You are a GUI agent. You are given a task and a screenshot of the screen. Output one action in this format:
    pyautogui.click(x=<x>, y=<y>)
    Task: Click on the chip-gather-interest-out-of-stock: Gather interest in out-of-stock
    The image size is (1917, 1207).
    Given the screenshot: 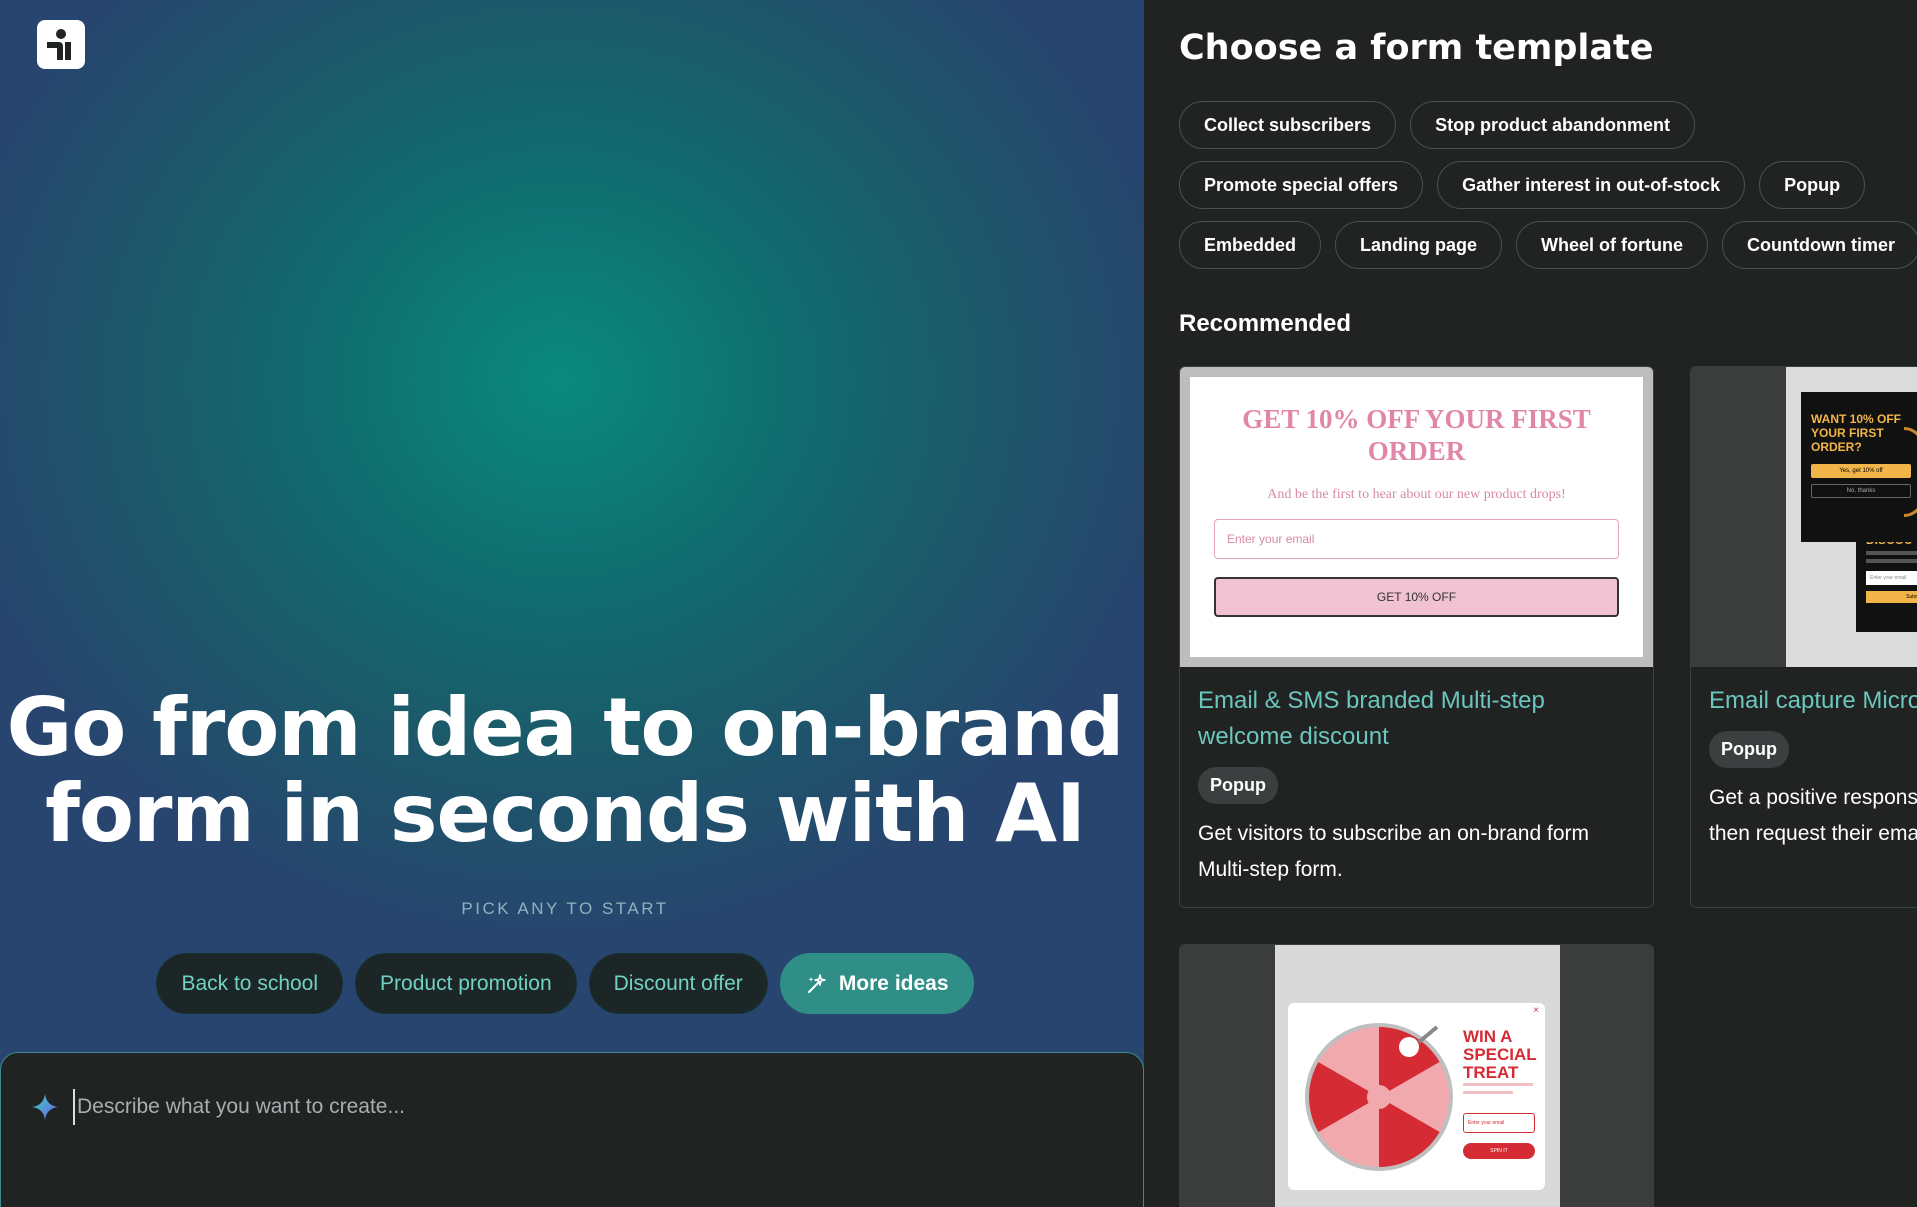 What is the action you would take?
    pyautogui.click(x=1591, y=185)
    